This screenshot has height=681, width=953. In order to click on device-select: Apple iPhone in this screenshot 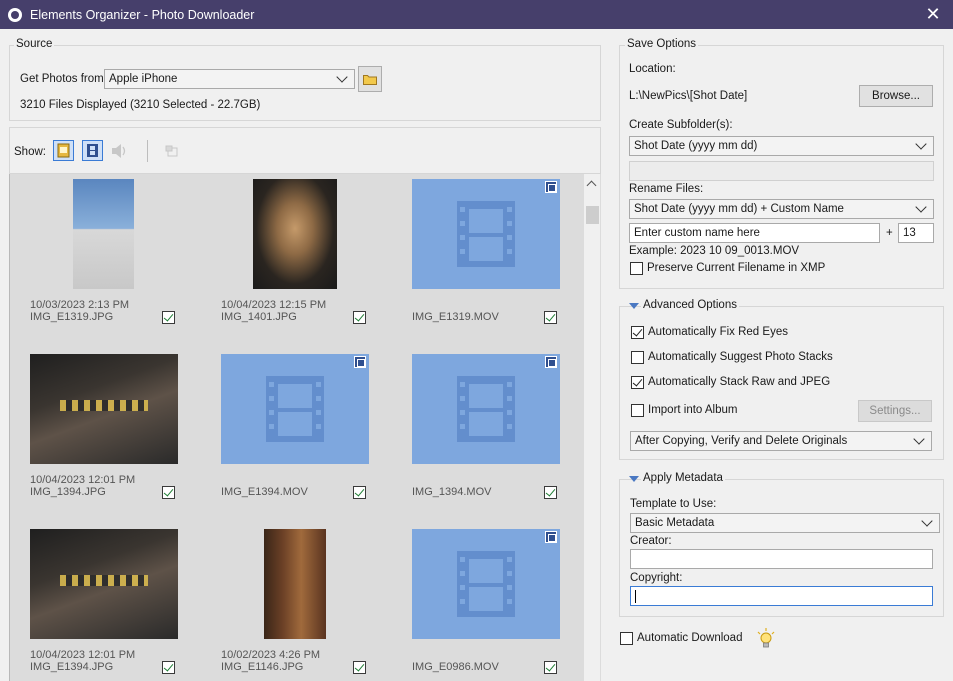, I will do `click(229, 79)`.